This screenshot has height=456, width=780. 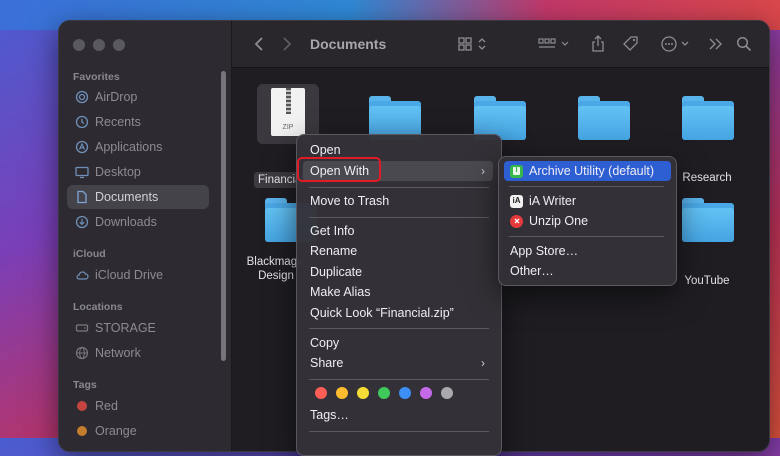 What do you see at coordinates (398, 272) in the screenshot?
I see `menu-item-duplicate: Duplicate` at bounding box center [398, 272].